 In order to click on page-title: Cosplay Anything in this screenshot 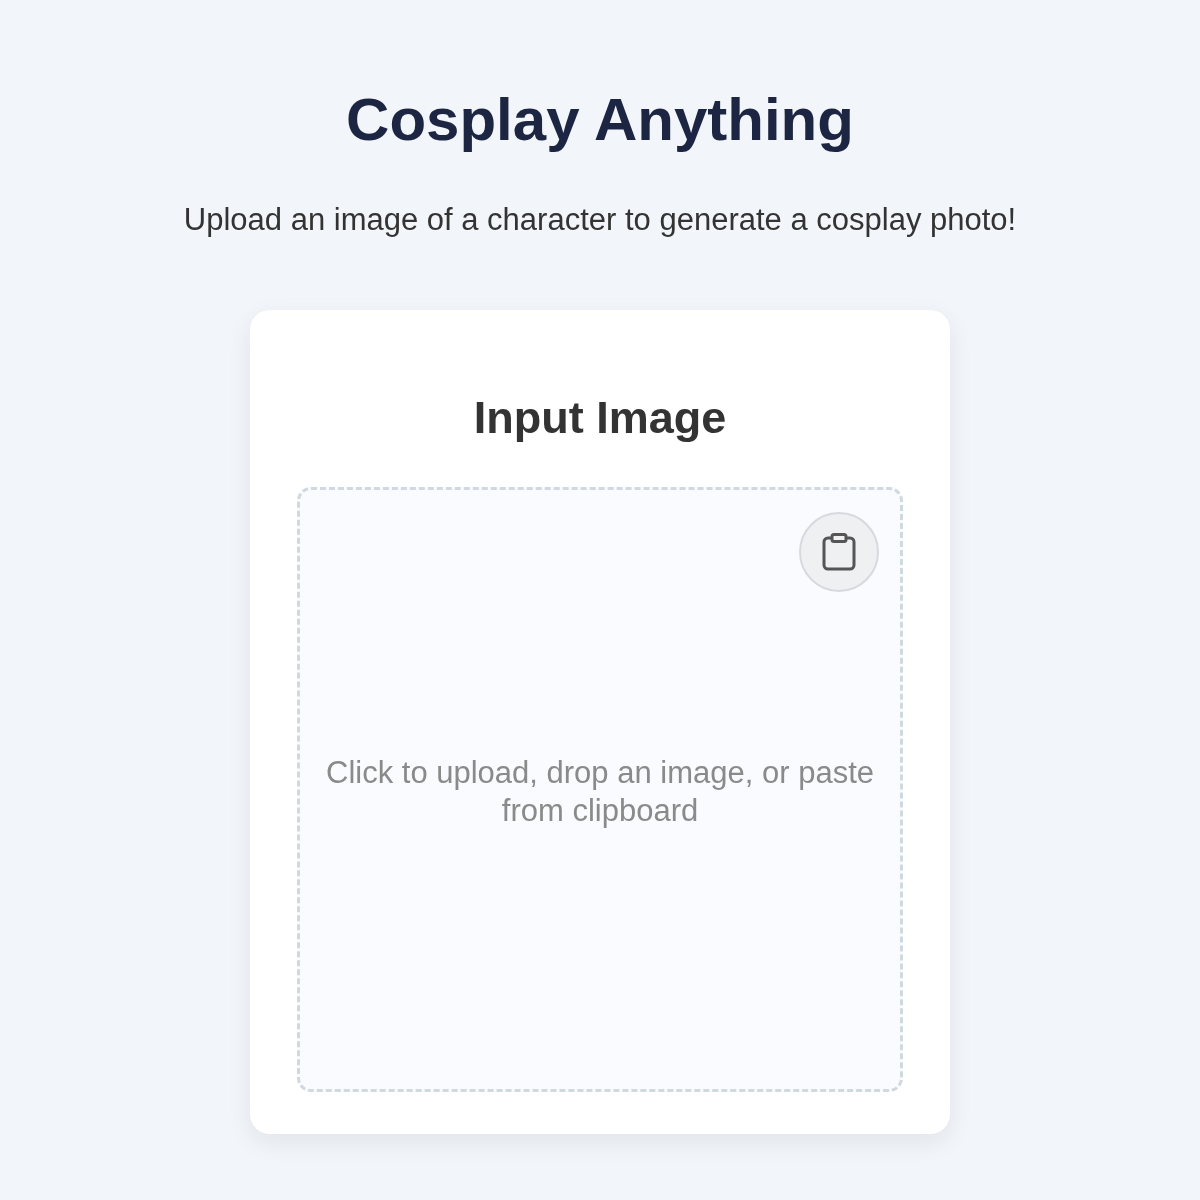, I will do `click(600, 120)`.